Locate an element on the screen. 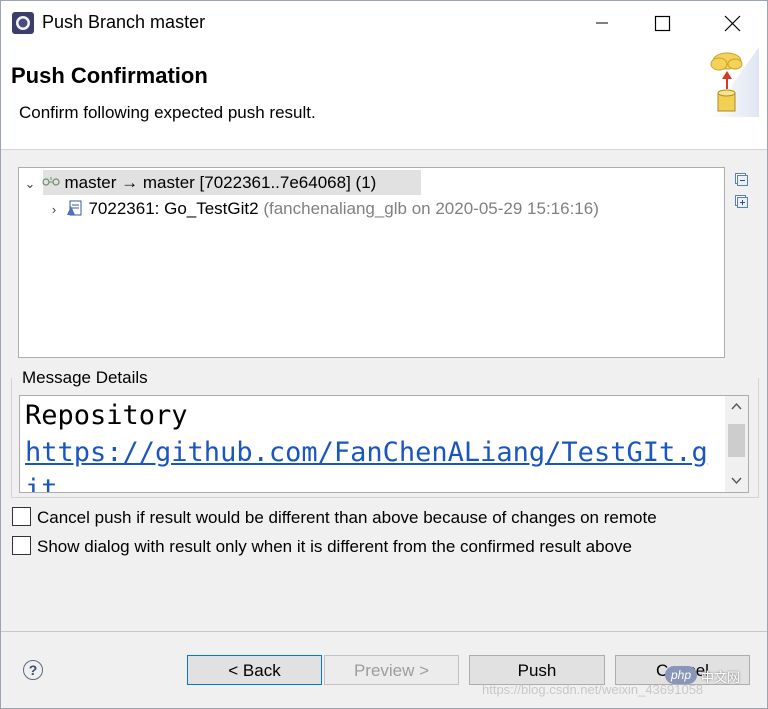  php-logo: php is located at coordinates (681, 675).